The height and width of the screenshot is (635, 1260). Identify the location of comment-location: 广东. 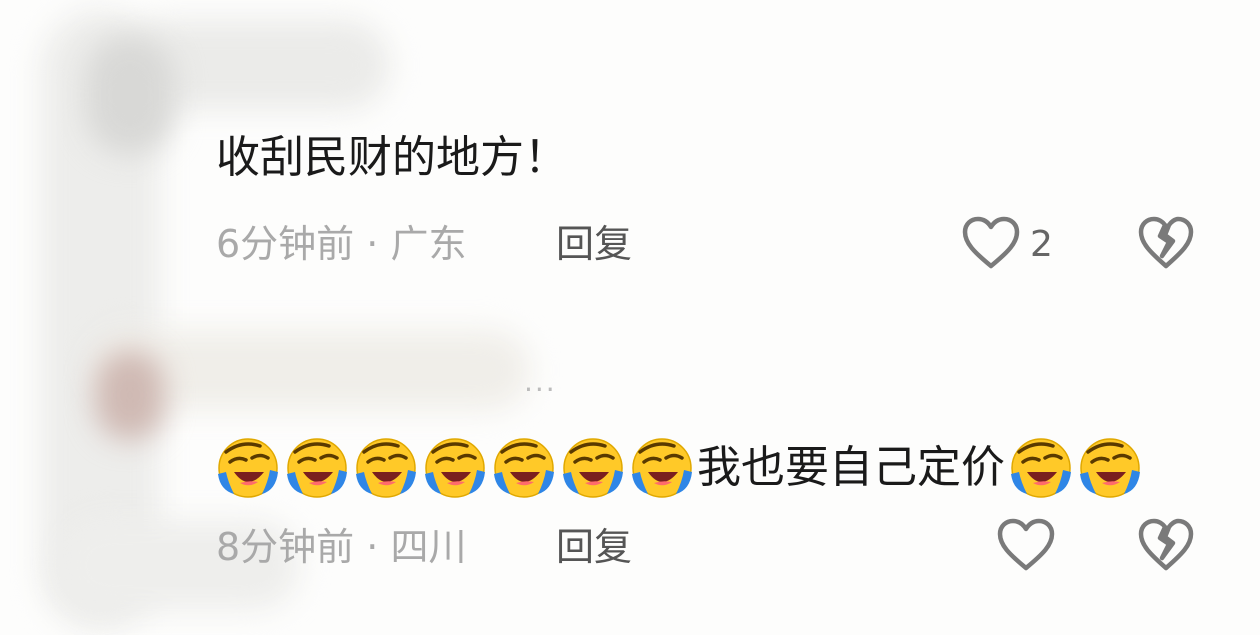
(428, 244).